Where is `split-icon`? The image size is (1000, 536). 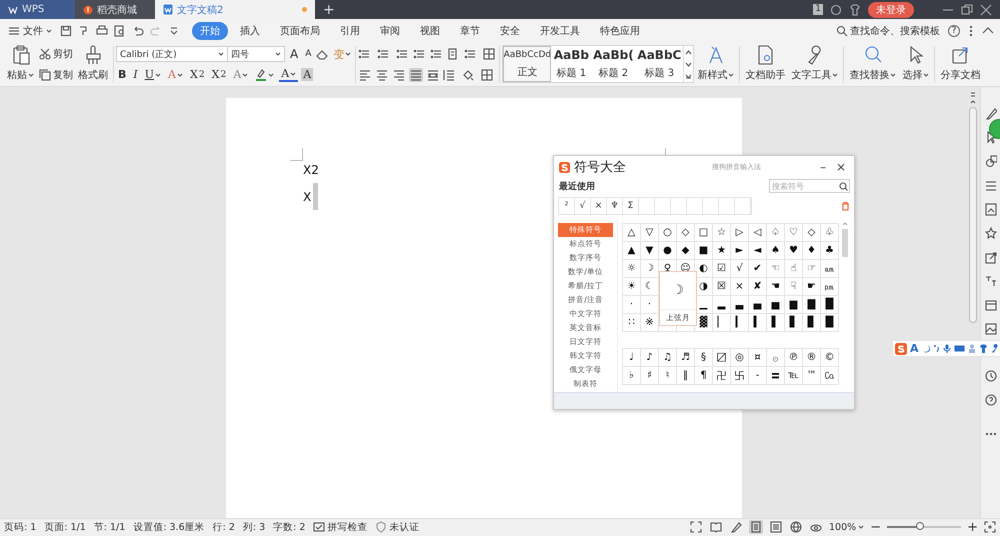 split-icon is located at coordinates (973, 94).